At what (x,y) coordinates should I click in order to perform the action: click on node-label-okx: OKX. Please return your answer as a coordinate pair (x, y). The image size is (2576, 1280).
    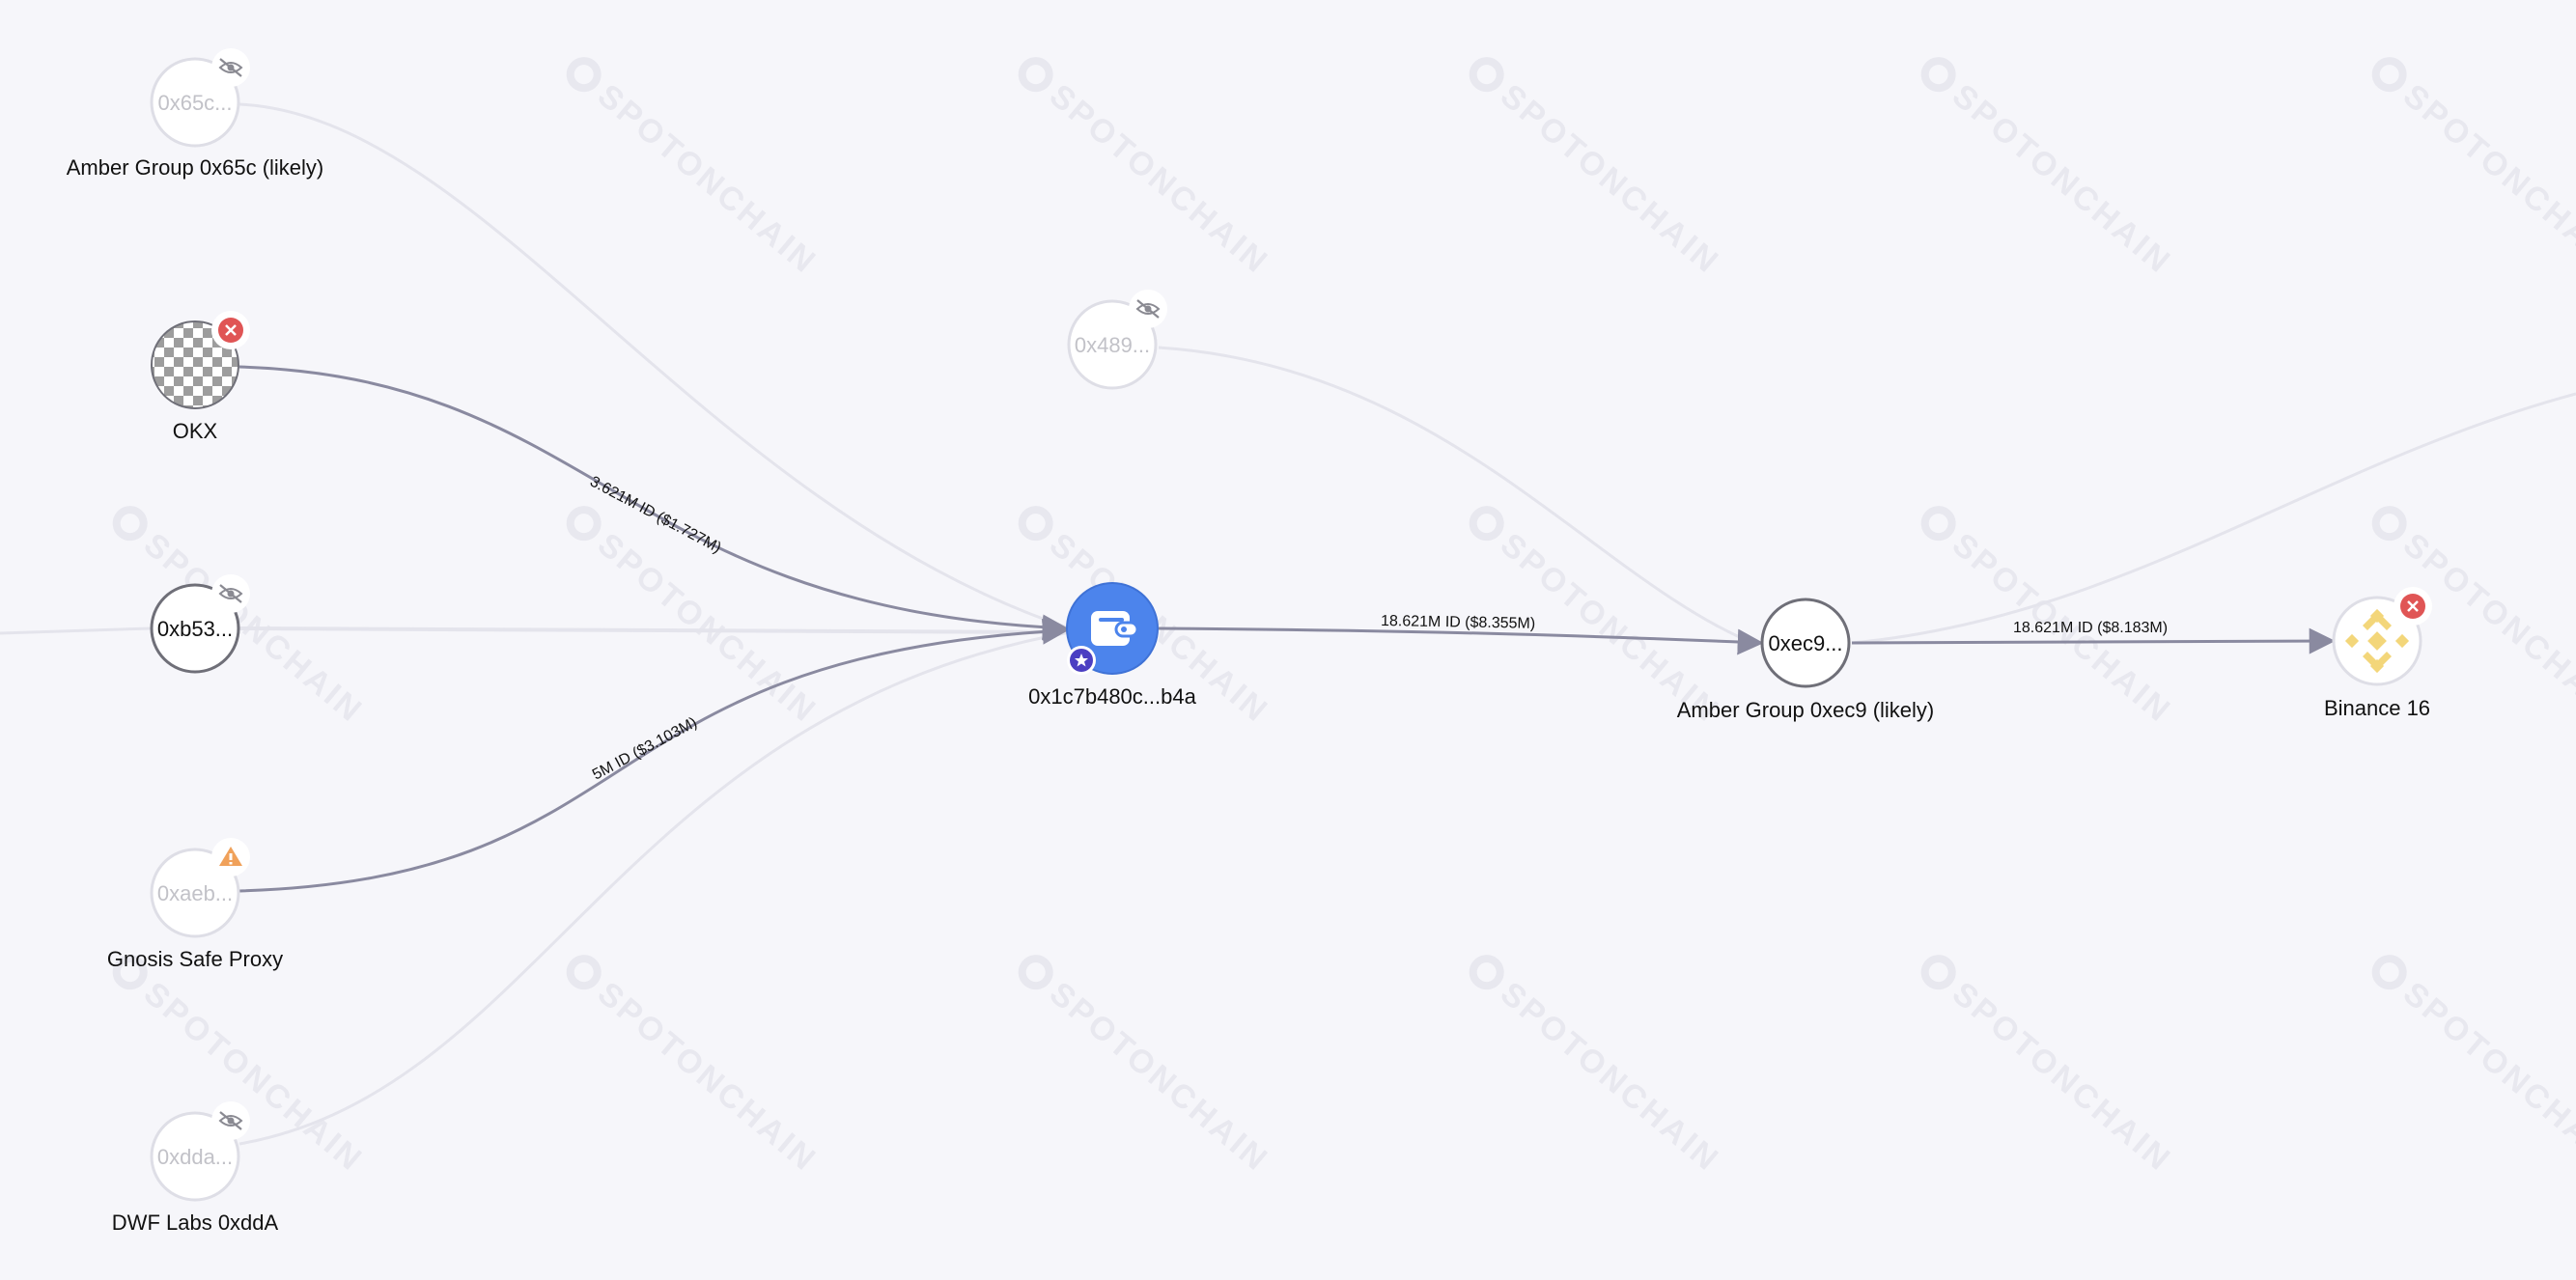
    Looking at the image, I should click on (196, 431).